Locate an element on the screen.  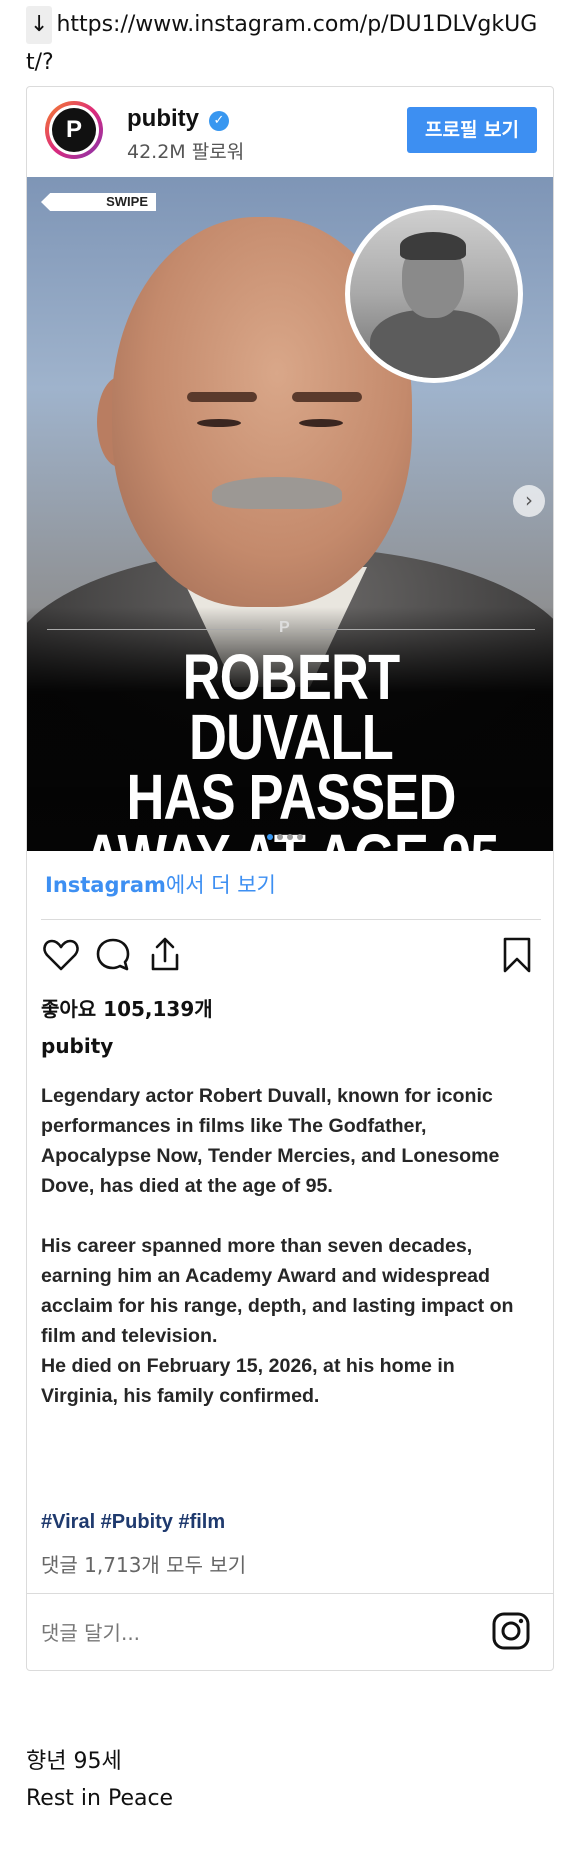
verified-badge-icon: ✓ is located at coordinates (219, 121).